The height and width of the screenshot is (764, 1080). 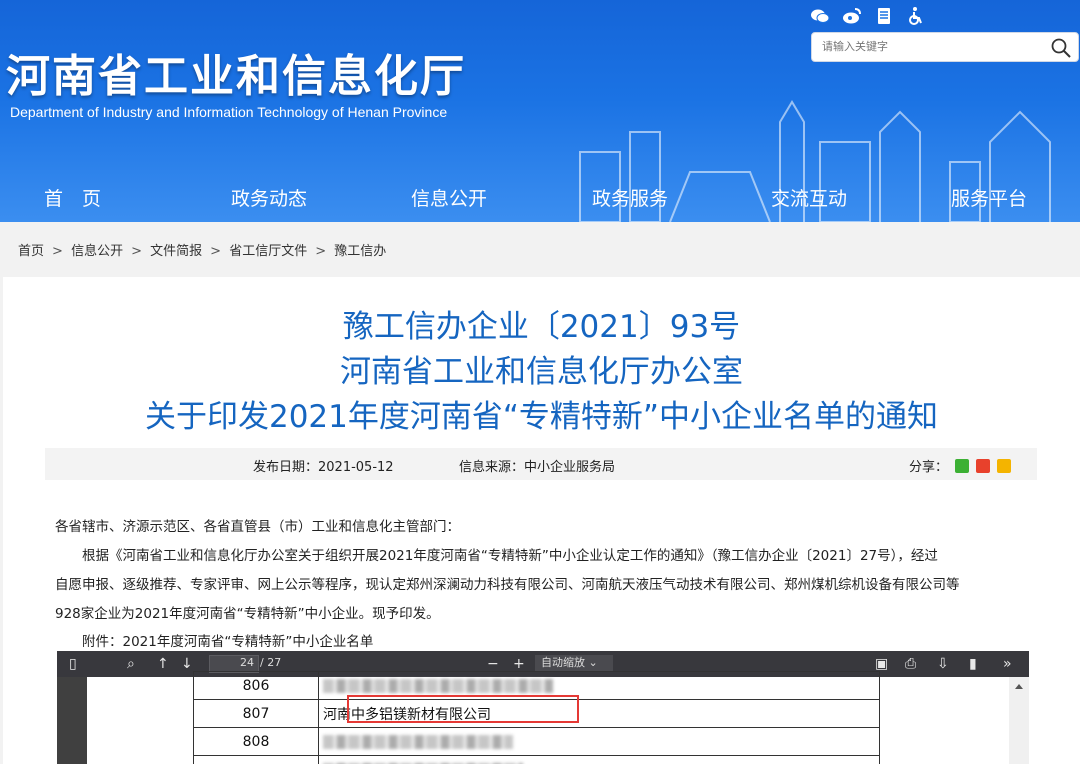 I want to click on wechat-share-icon, so click(x=962, y=466).